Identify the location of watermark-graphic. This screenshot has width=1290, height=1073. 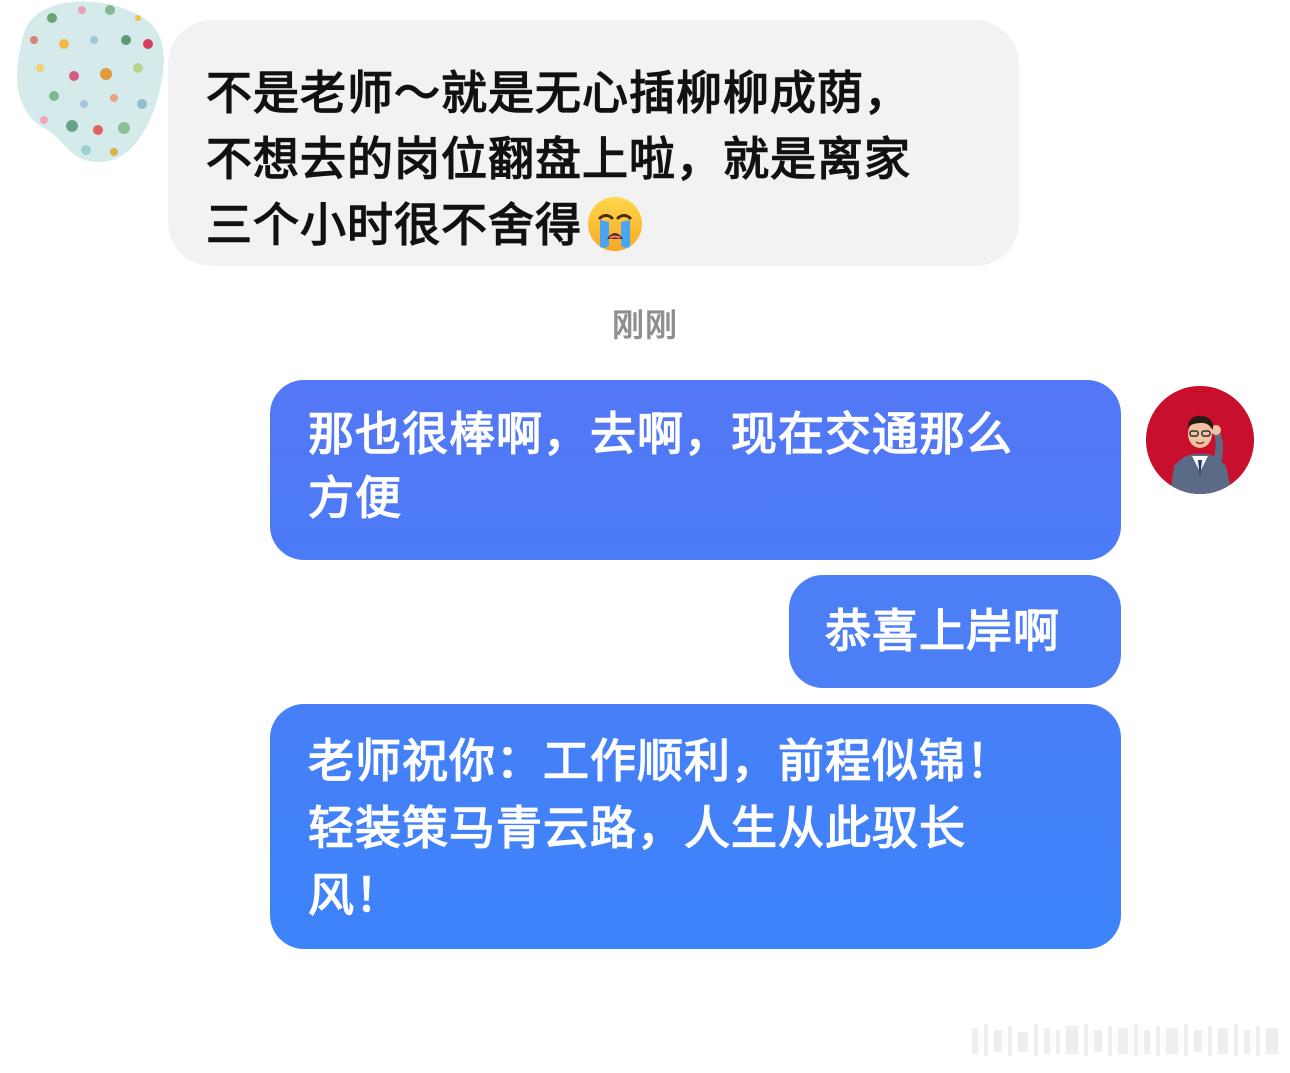
(1125, 1040).